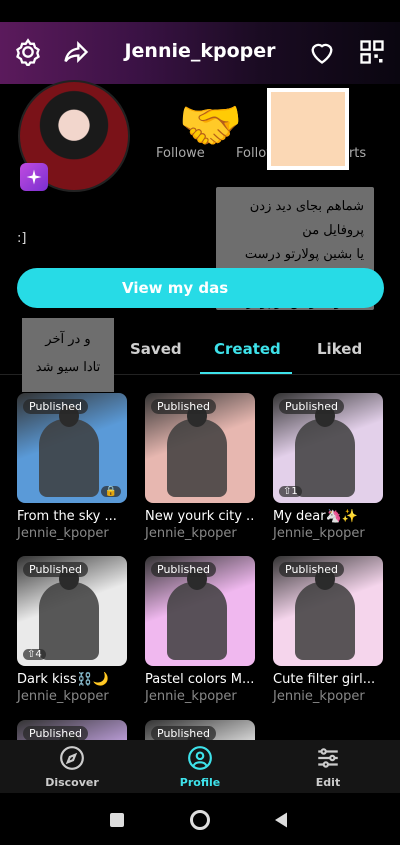 The height and width of the screenshot is (845, 400). Describe the element at coordinates (72, 758) in the screenshot. I see `compass-icon` at that location.